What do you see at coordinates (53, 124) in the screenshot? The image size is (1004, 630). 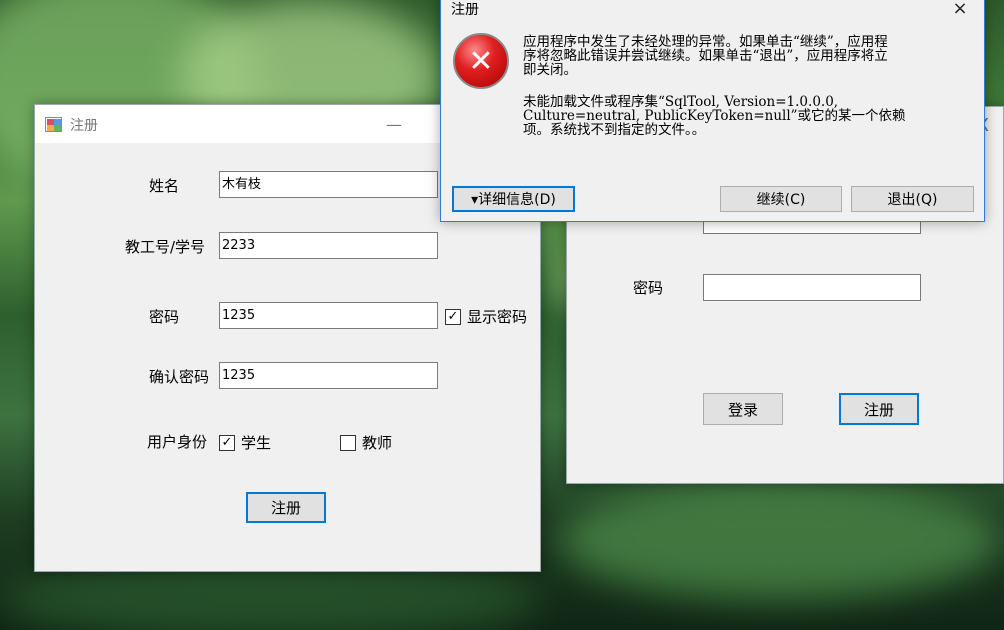 I see `app-icon` at bounding box center [53, 124].